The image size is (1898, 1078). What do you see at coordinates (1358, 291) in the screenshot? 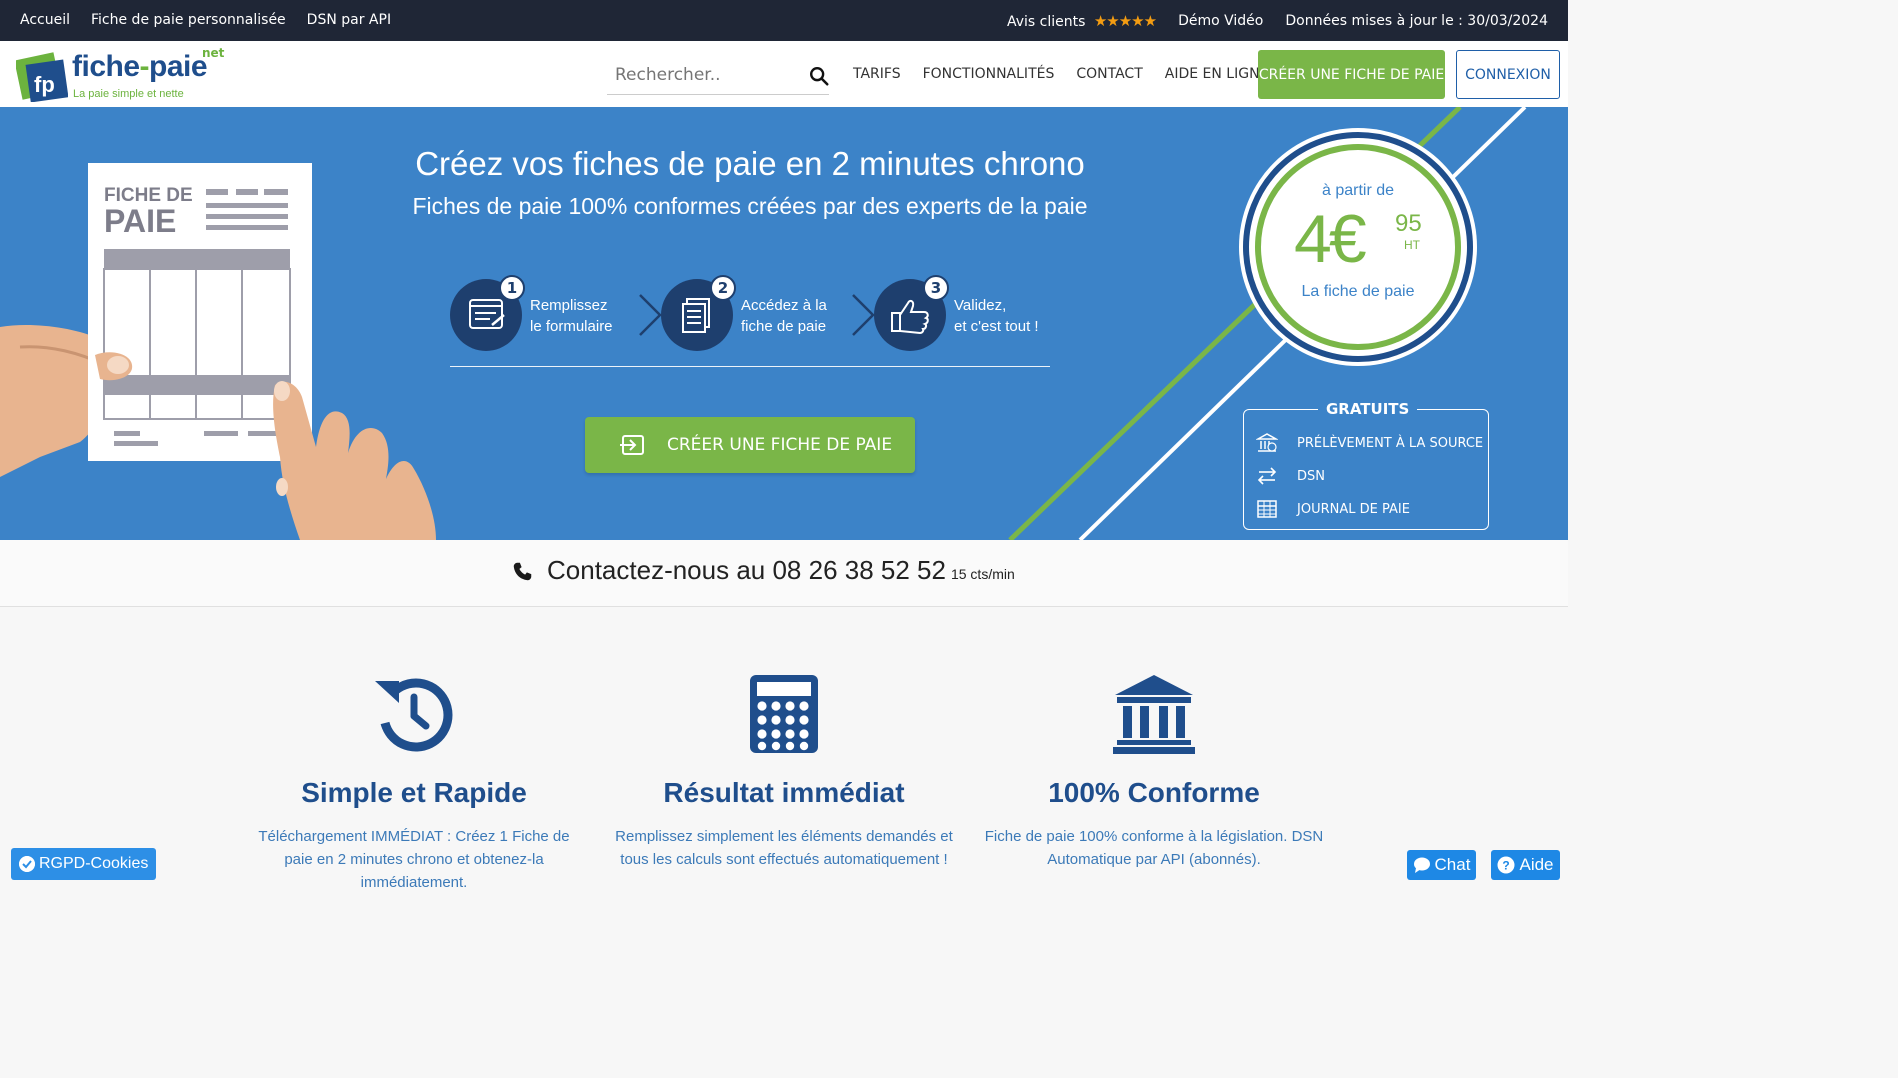
I see `price-unit: La fiche de paie` at bounding box center [1358, 291].